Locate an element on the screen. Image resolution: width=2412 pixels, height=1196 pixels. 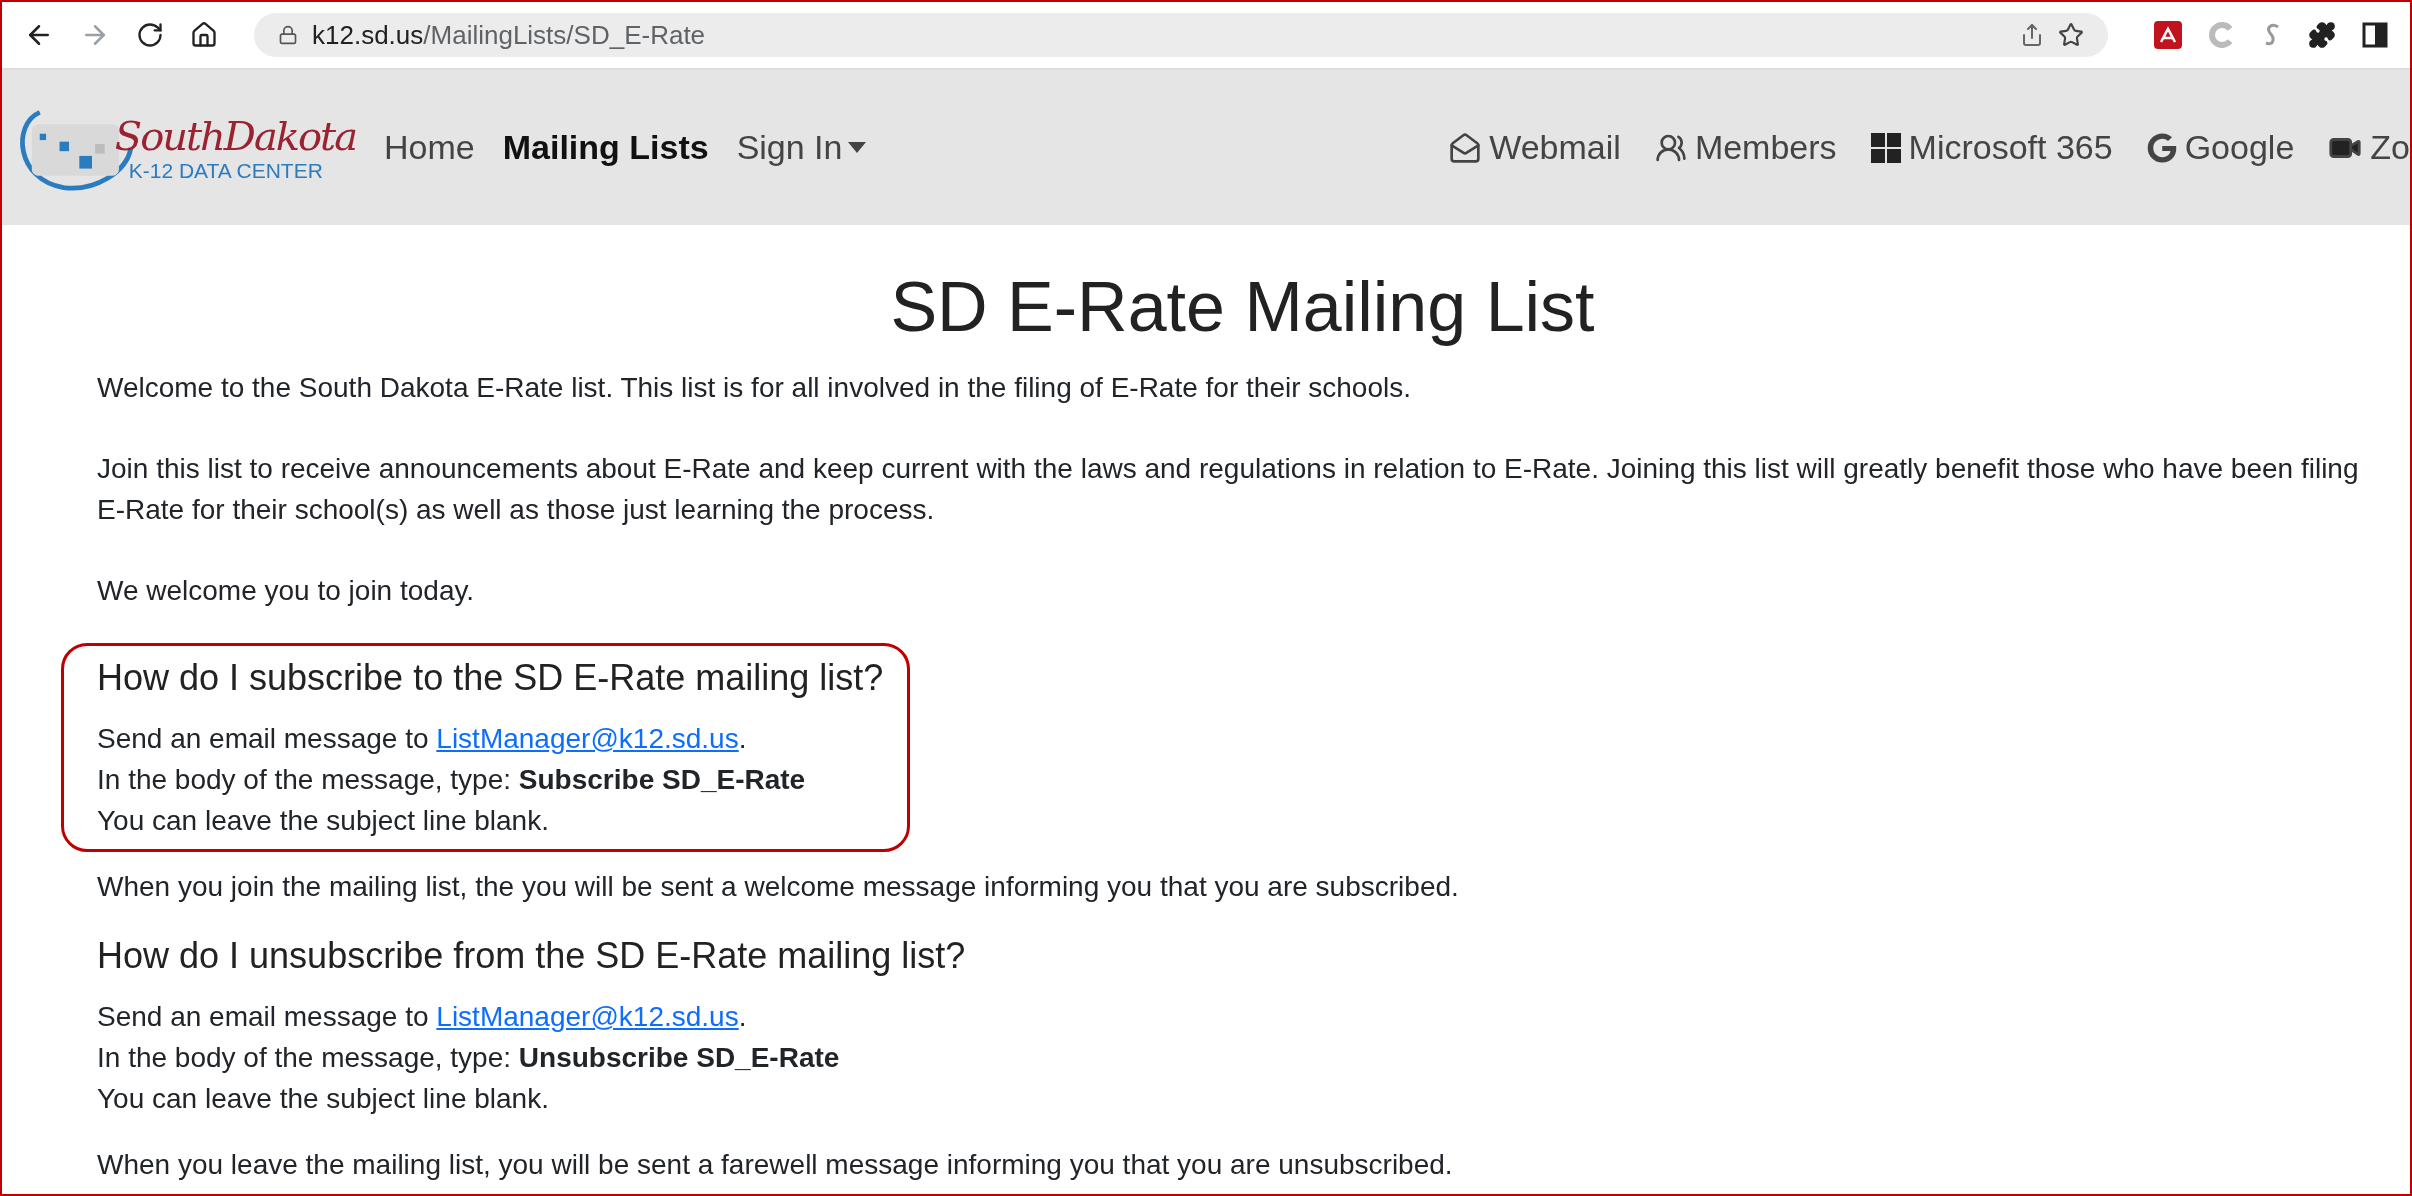
side-panel-icon is located at coordinates (2375, 35).